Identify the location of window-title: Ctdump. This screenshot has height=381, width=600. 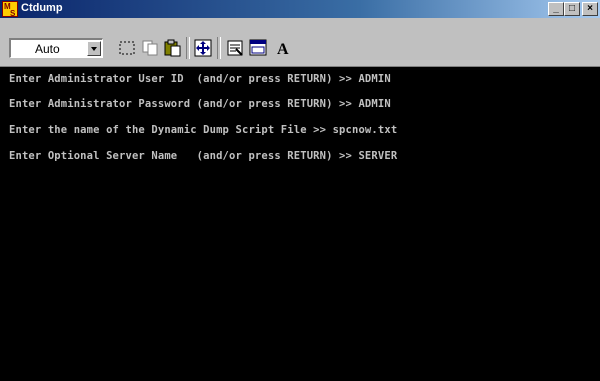
(42, 8).